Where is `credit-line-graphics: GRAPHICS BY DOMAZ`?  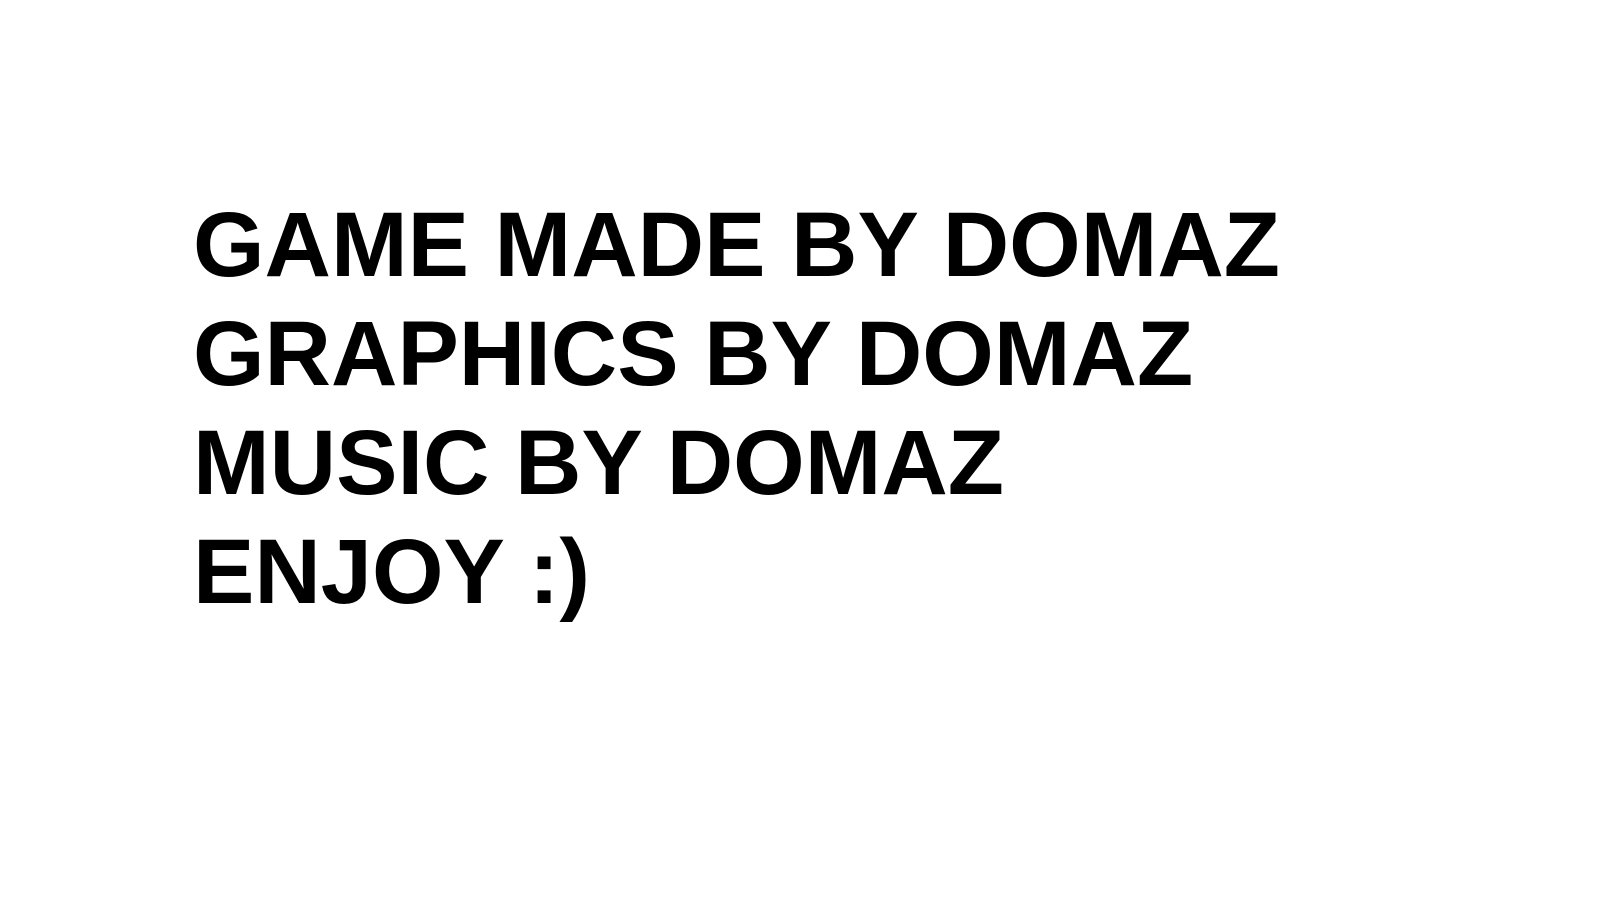 credit-line-graphics: GRAPHICS BY DOMAZ is located at coordinates (693, 354).